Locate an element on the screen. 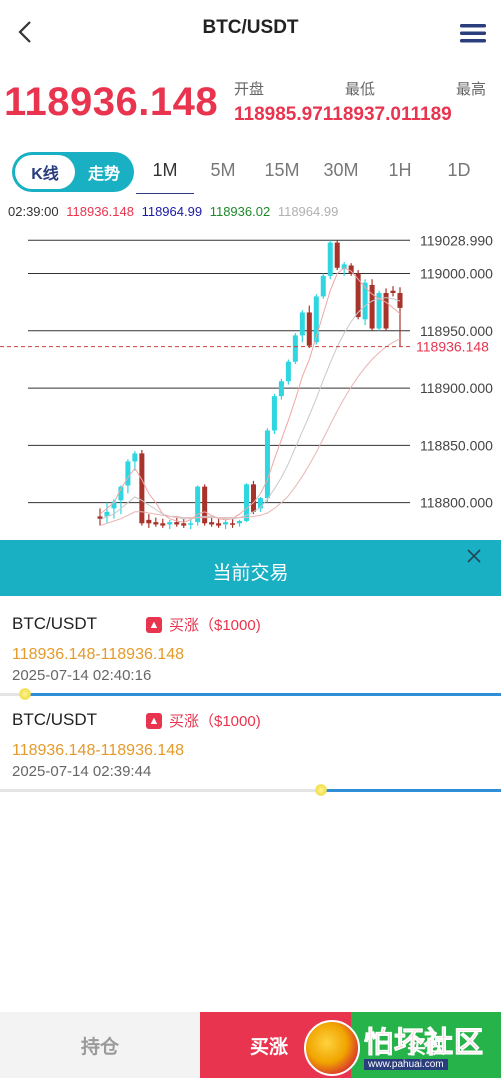 This screenshot has width=501, height=1078. trade-progress is located at coordinates (250, 790).